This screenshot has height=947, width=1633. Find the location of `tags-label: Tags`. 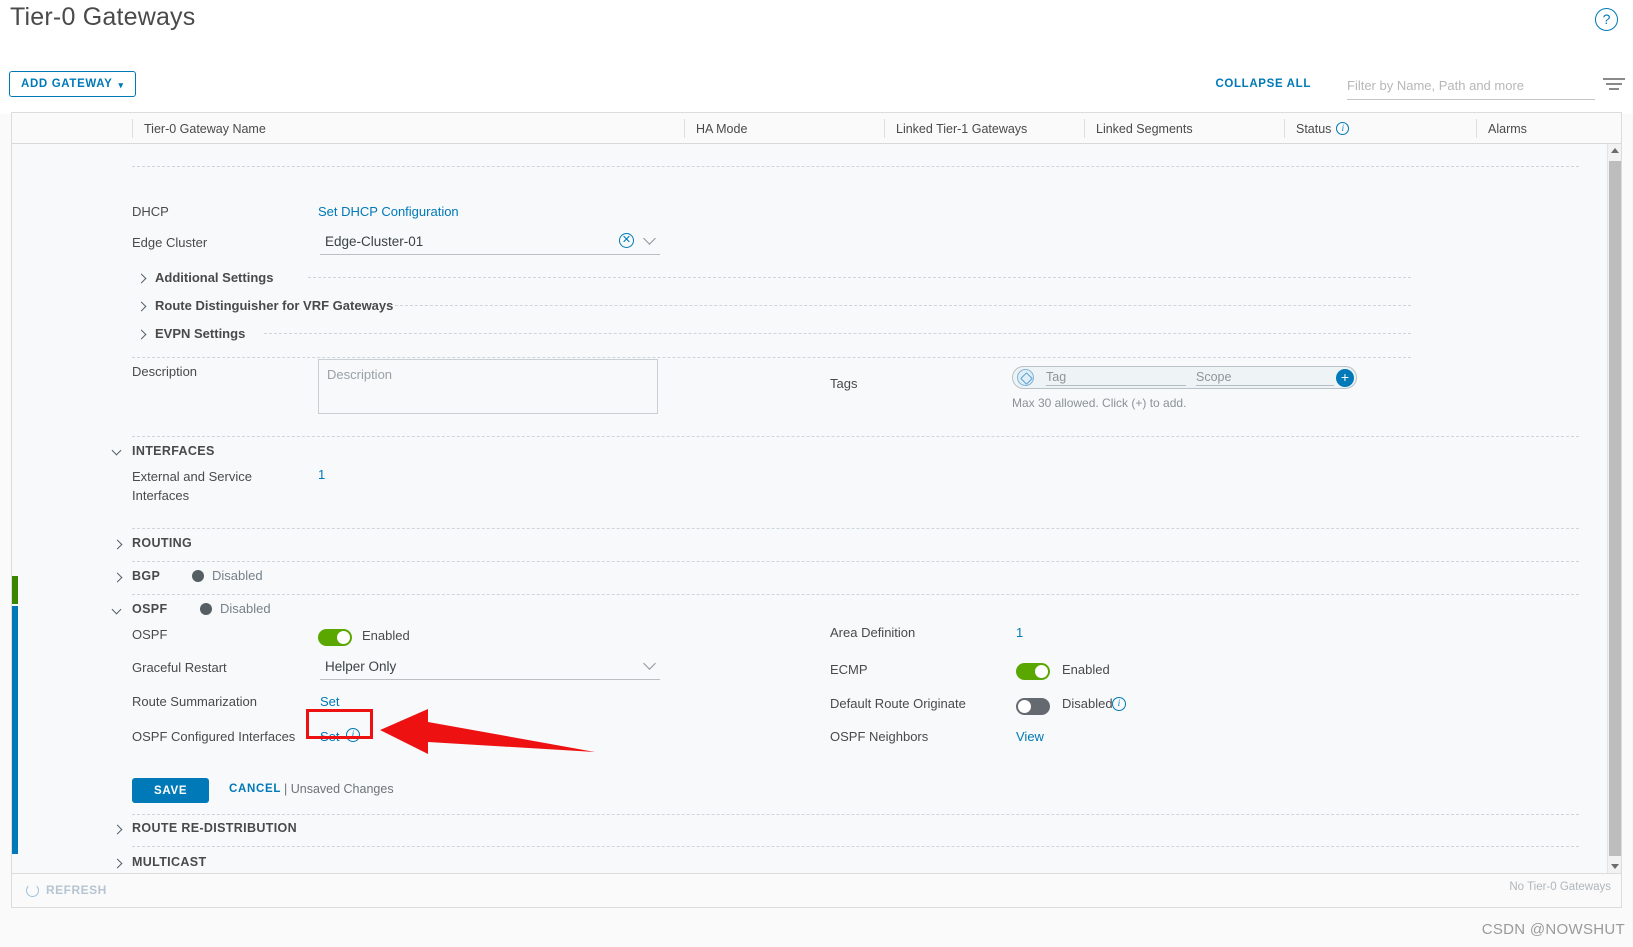

tags-label: Tags is located at coordinates (844, 383).